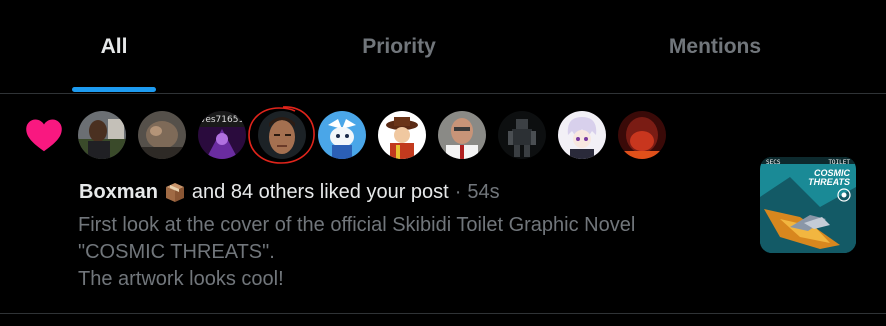 The width and height of the screenshot is (886, 326). Describe the element at coordinates (174, 192) in the screenshot. I see `package-icon` at that location.